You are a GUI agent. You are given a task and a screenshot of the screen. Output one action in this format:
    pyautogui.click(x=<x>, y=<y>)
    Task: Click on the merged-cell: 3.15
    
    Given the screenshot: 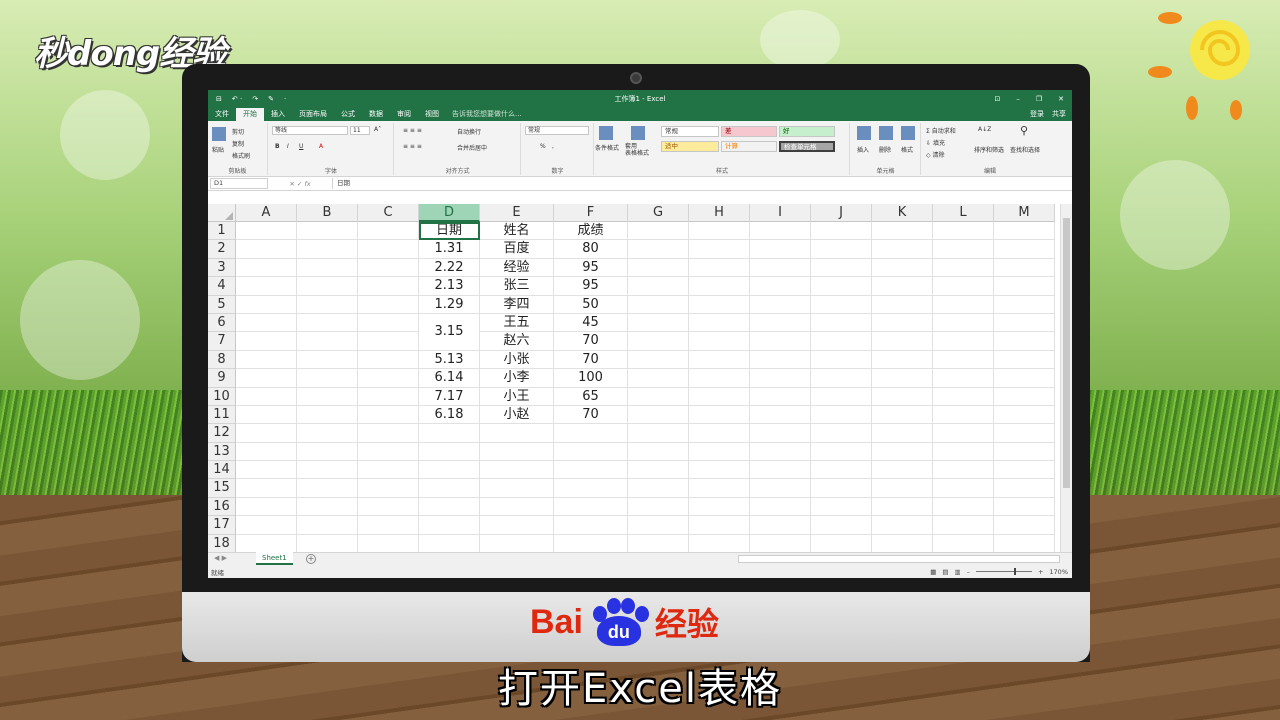 What is the action you would take?
    pyautogui.click(x=449, y=332)
    